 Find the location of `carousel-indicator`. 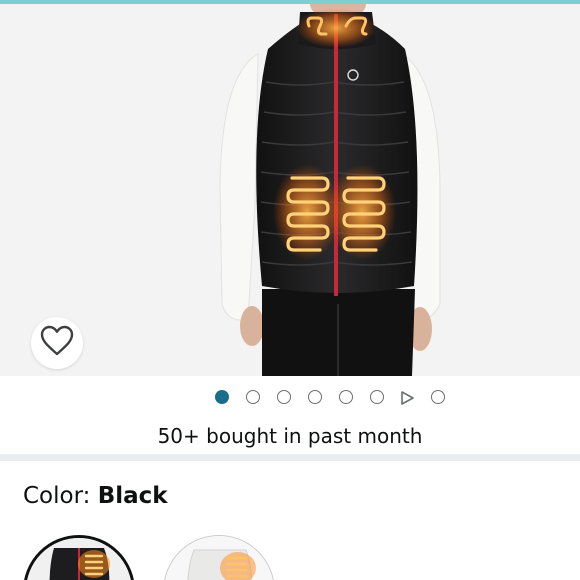

carousel-indicator is located at coordinates (290, 397).